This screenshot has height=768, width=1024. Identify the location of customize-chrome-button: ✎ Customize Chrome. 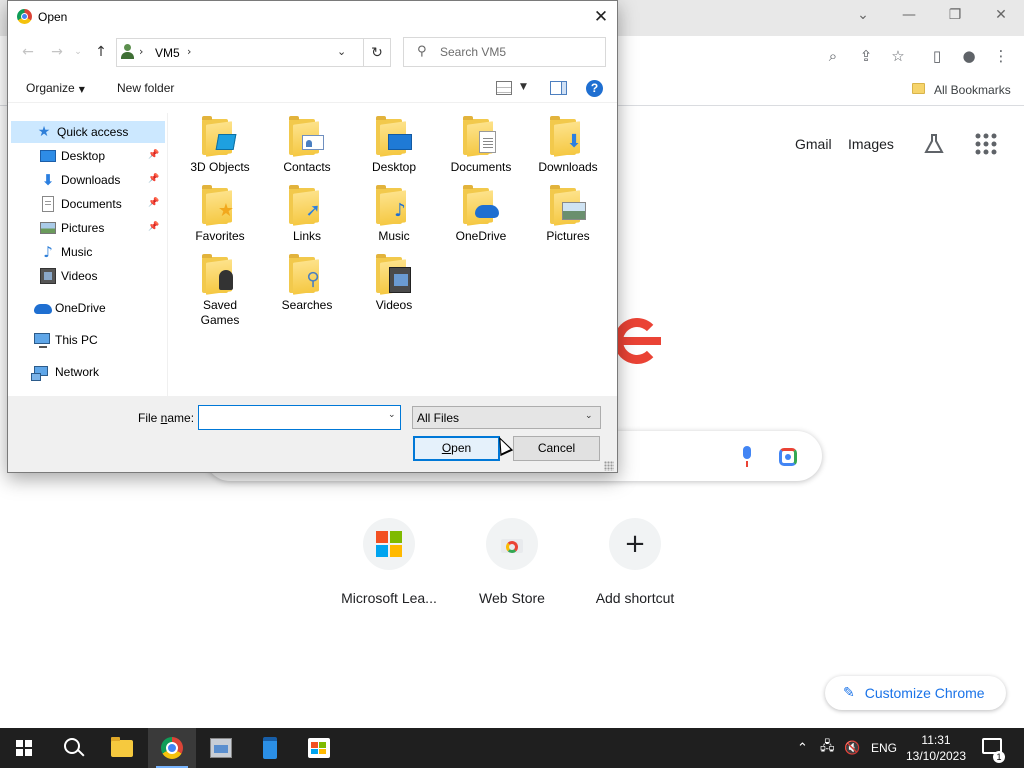
(915, 693).